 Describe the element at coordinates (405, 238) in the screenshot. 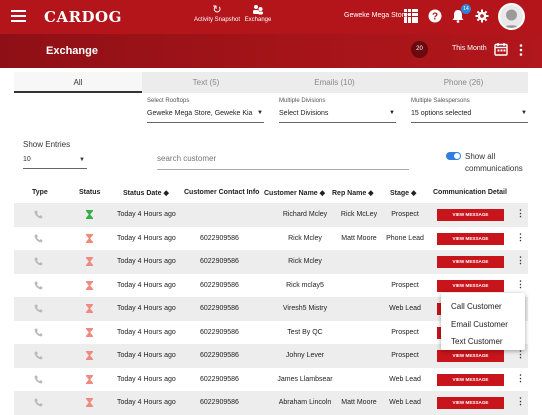

I see `stage: Phone Lead` at that location.